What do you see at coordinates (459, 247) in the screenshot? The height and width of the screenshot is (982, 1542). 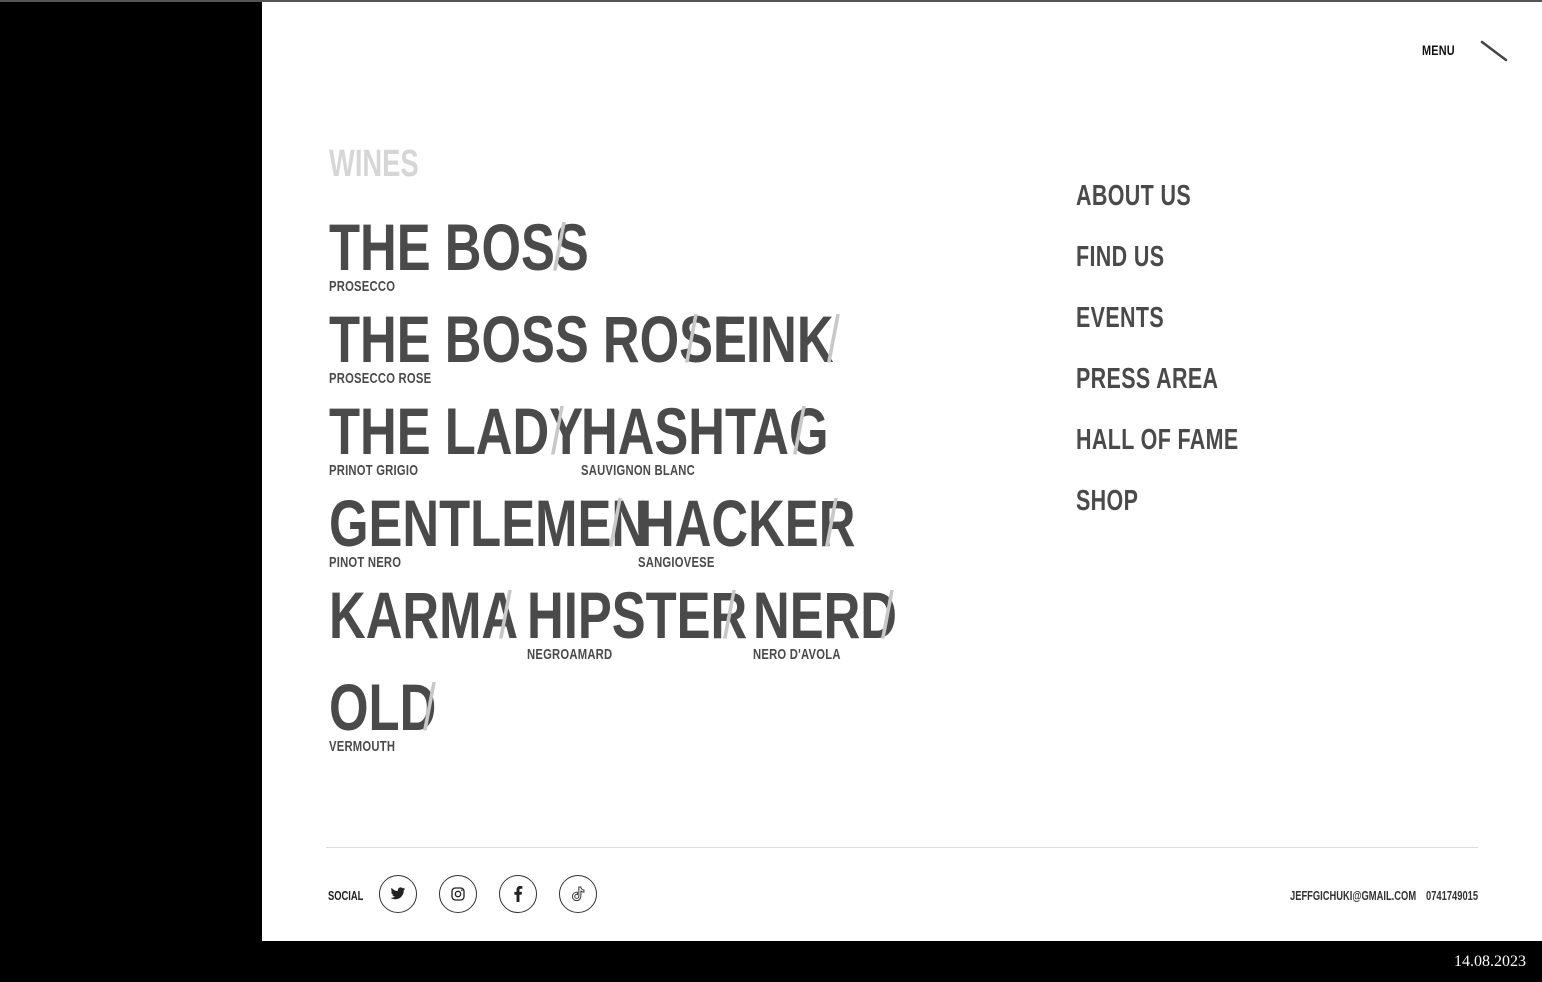 I see `wine-name: THE BOSS` at bounding box center [459, 247].